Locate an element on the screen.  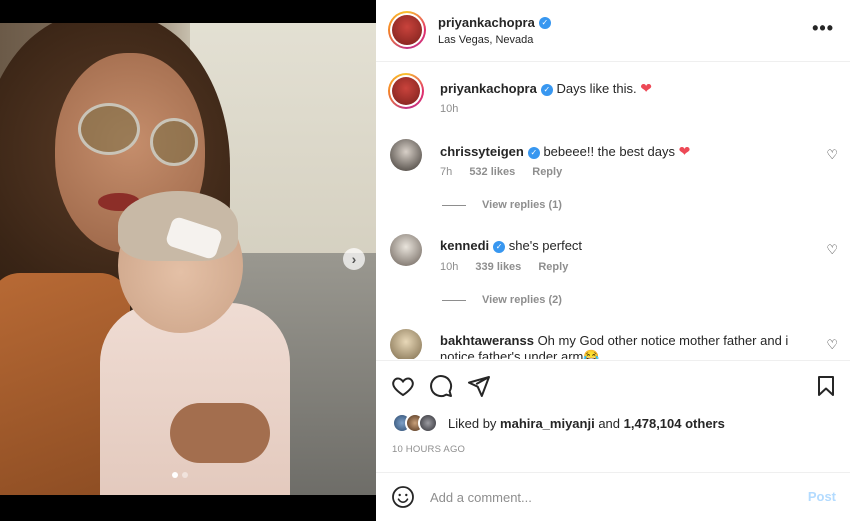
post-comment-button: Post is located at coordinates (822, 496).